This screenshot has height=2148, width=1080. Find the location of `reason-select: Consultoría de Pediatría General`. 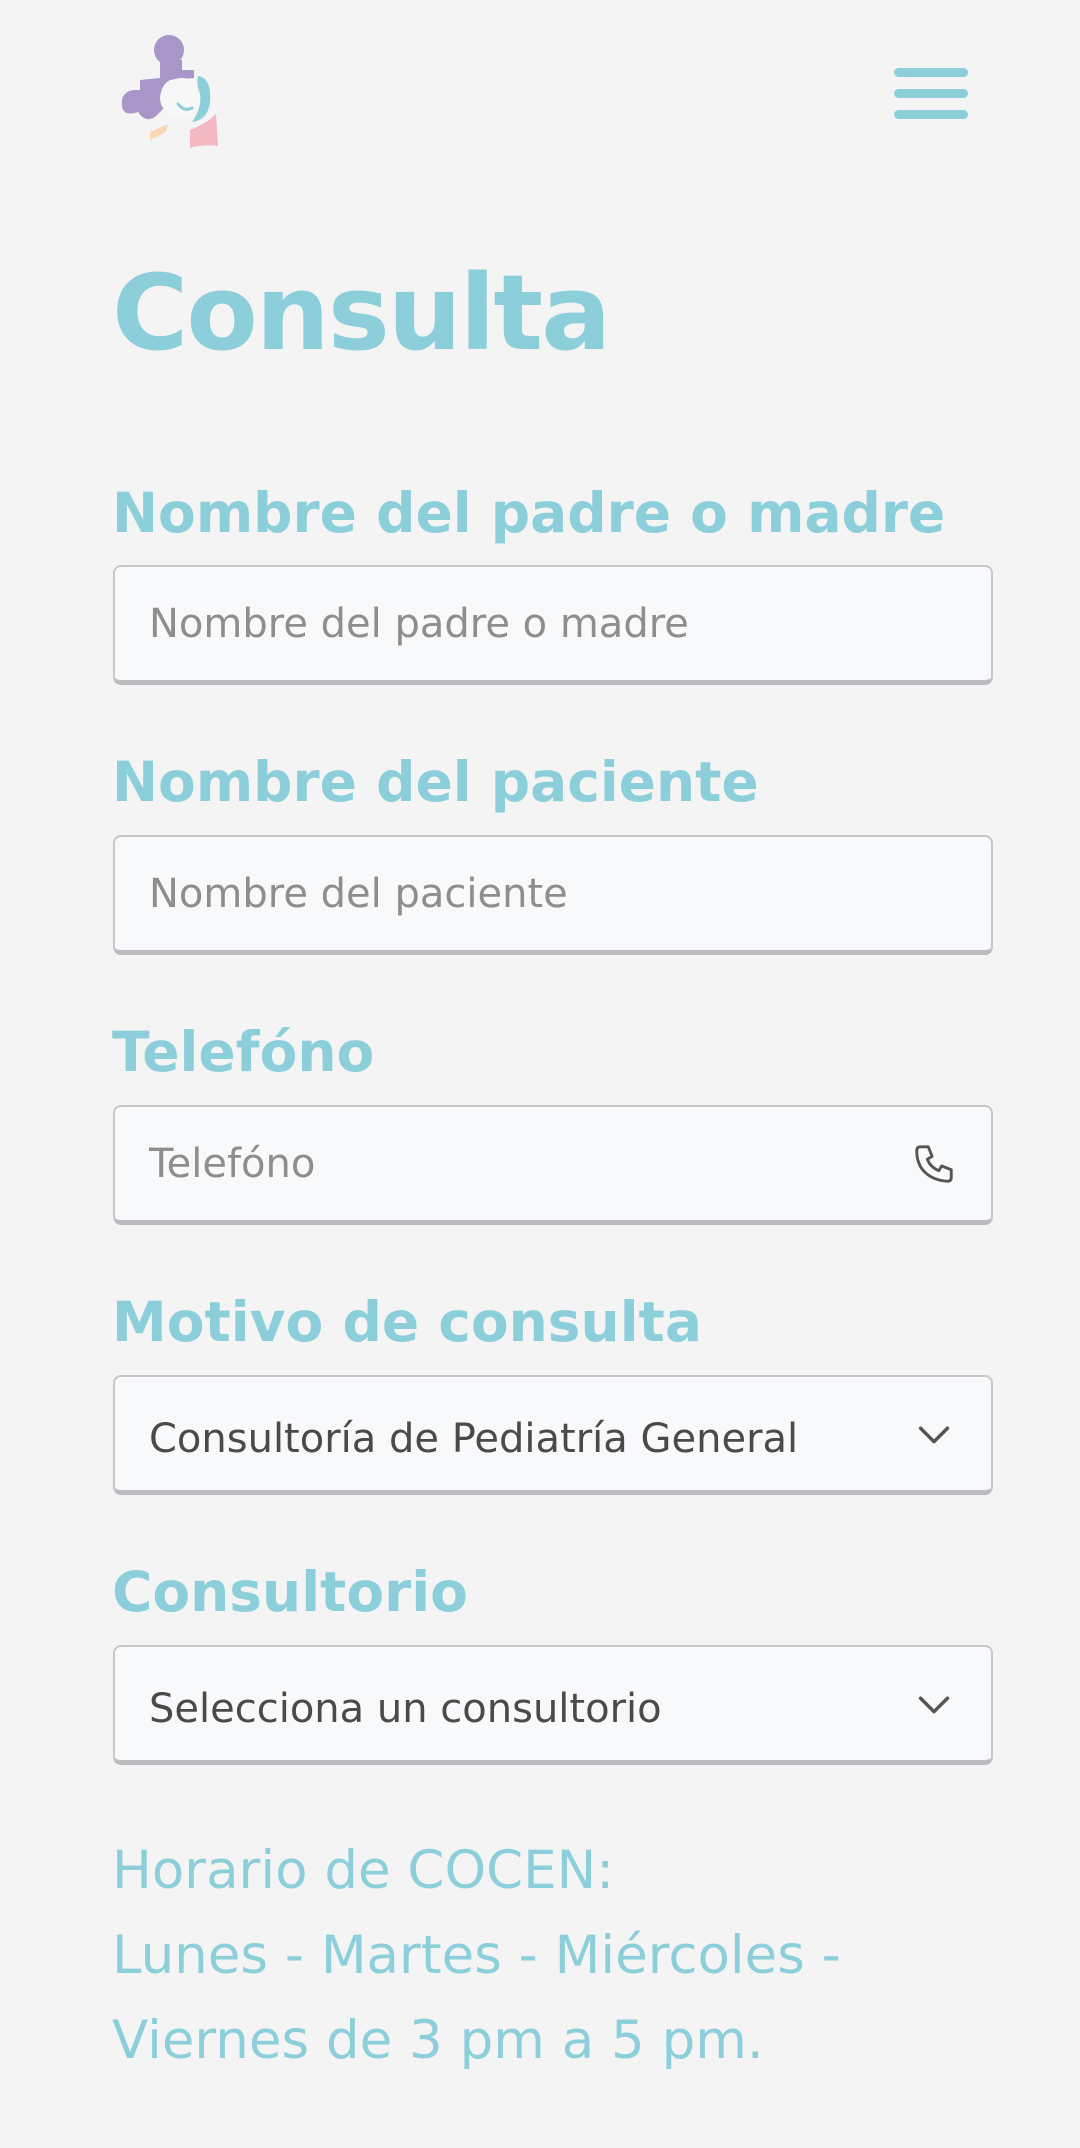

reason-select: Consultoría de Pediatría General is located at coordinates (553, 1435).